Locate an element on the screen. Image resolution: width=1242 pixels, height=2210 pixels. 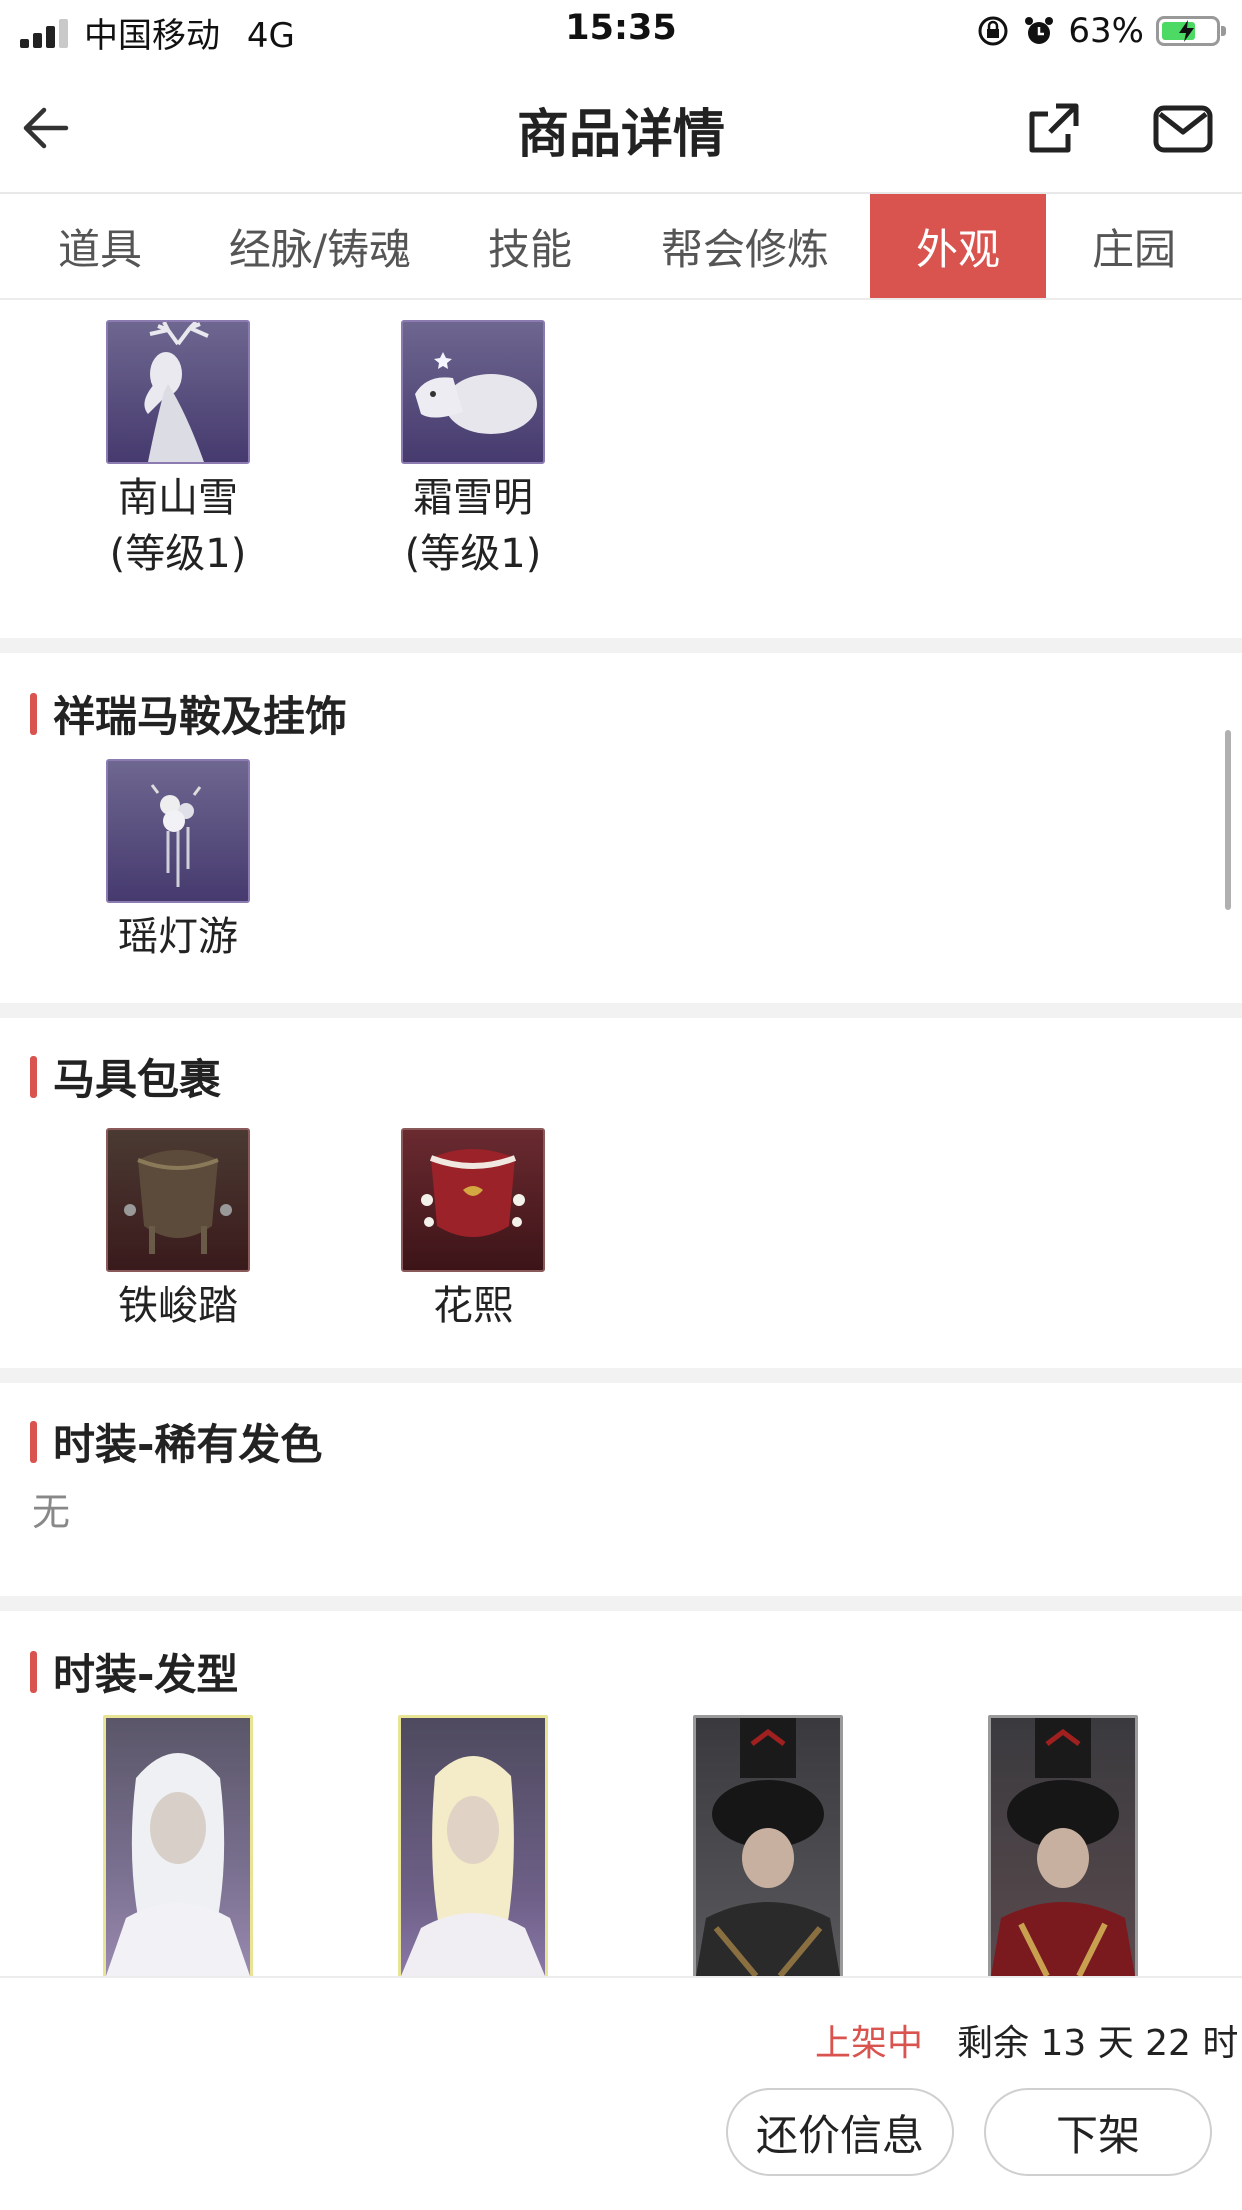
tab-manor: 庄园 is located at coordinates (1134, 246).